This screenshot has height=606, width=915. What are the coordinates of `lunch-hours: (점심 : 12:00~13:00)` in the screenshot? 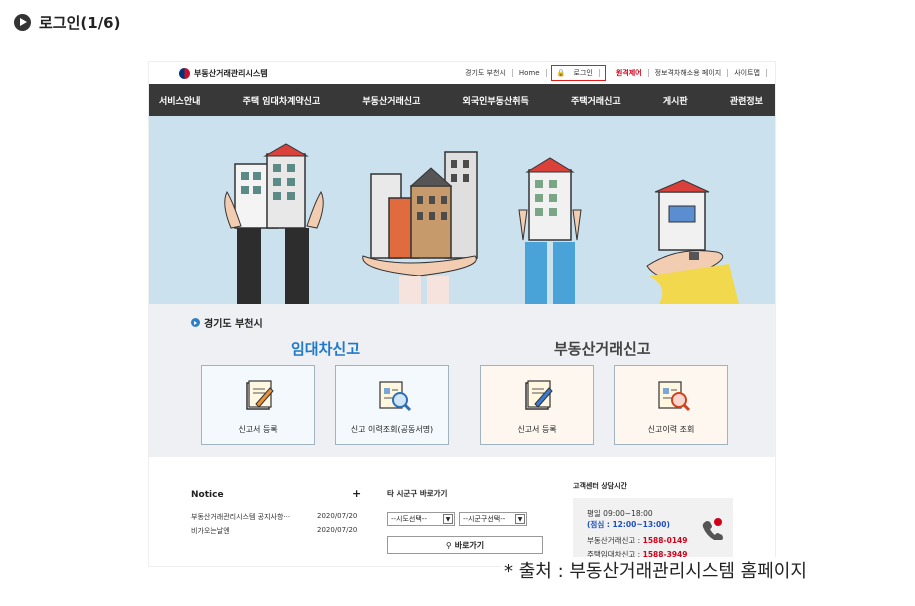 It's located at (628, 524).